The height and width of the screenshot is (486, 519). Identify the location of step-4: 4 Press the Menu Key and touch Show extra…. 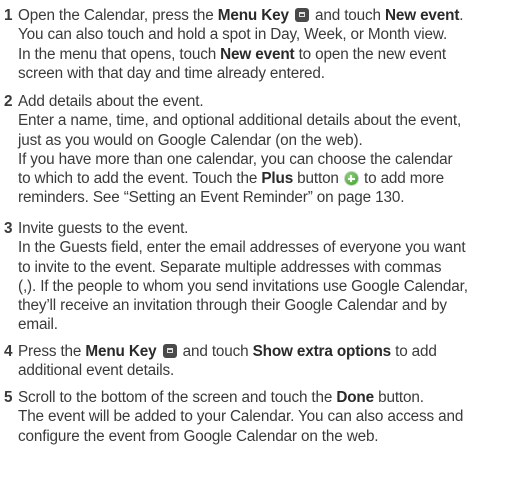
(220, 361).